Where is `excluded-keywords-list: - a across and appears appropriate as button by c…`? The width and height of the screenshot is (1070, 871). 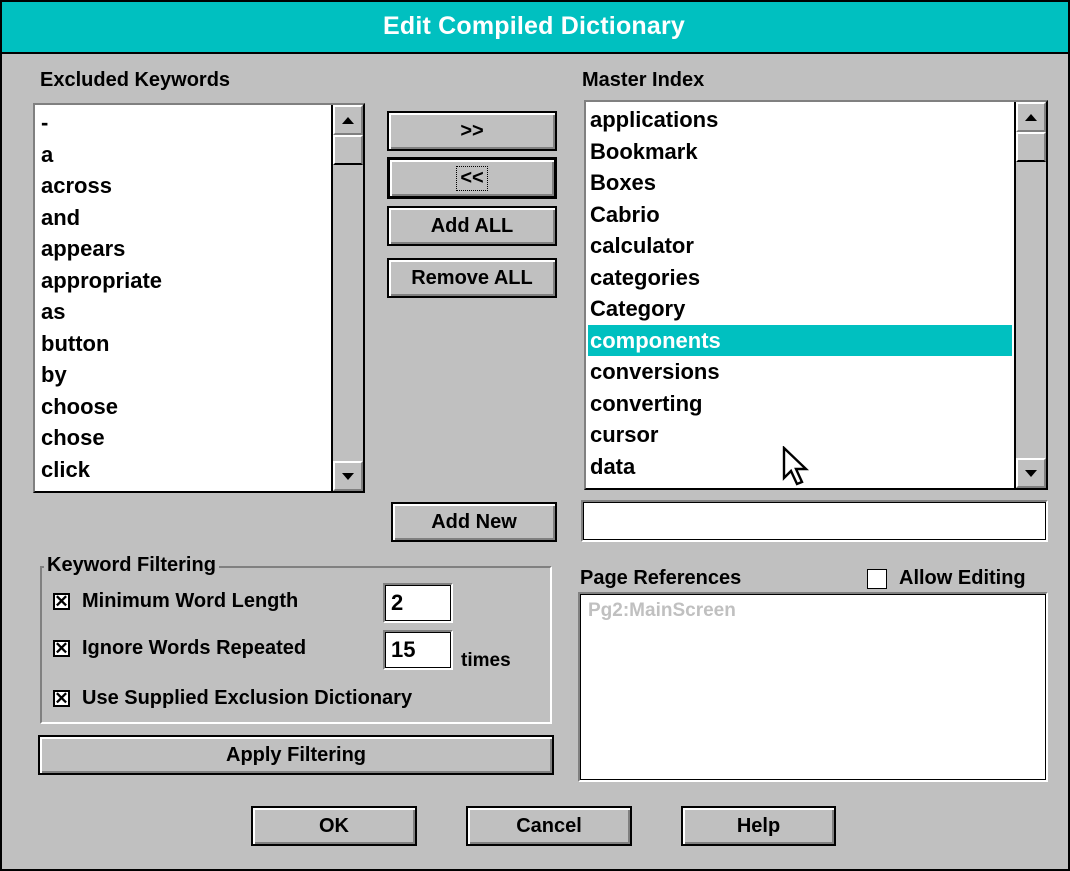
excluded-keywords-list: - a across and appears appropriate as button by c… is located at coordinates (199, 298).